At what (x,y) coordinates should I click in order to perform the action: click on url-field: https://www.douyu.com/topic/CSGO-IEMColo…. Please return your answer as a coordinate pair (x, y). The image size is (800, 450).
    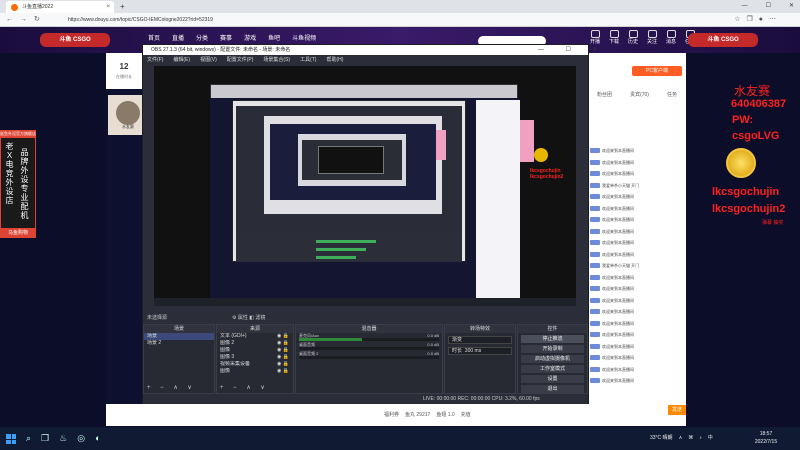
    Looking at the image, I should click on (288, 20).